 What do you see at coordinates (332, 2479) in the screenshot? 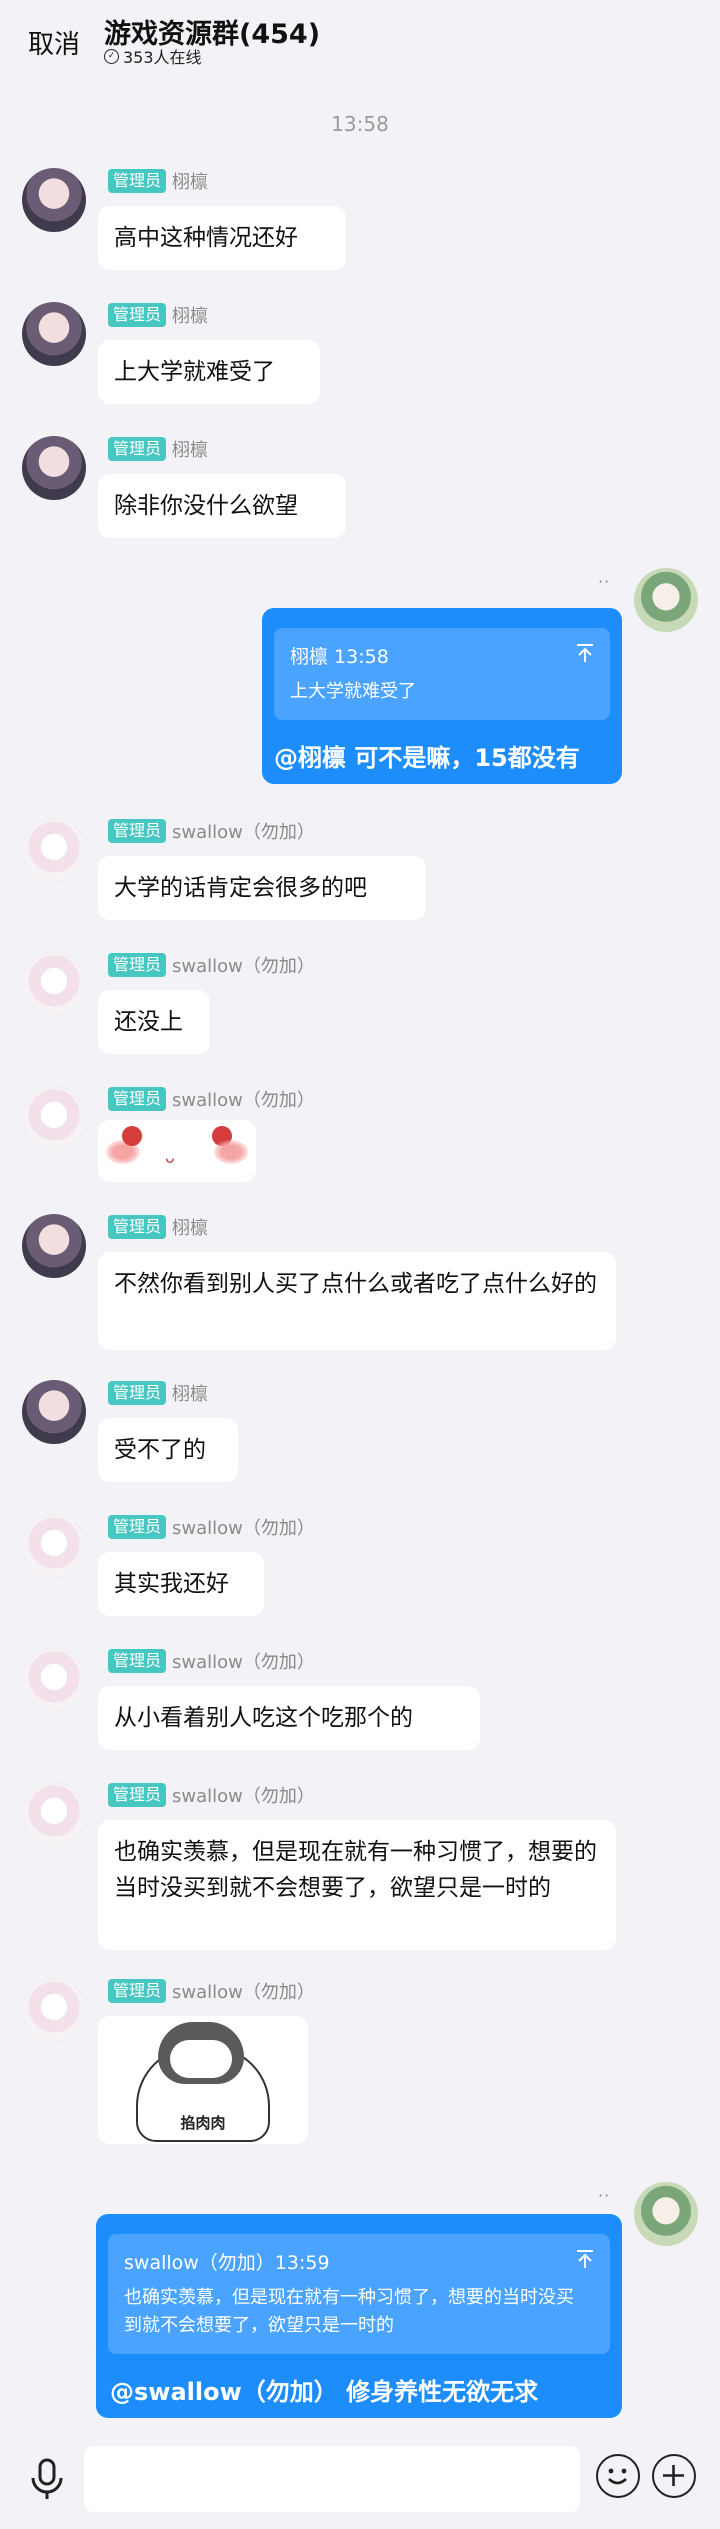
I see `message-input` at bounding box center [332, 2479].